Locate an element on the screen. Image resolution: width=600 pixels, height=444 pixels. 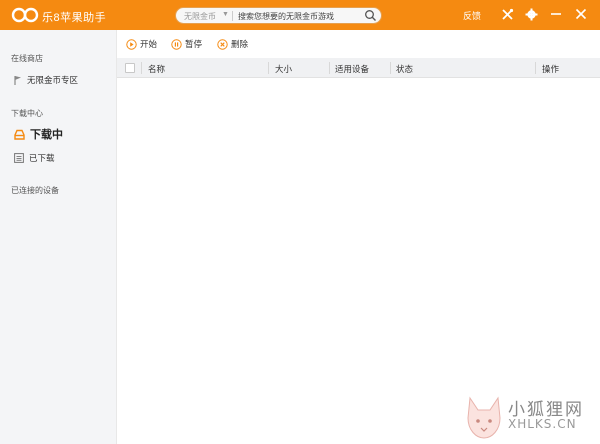
column-header-name: 名称 is located at coordinates (156, 69).